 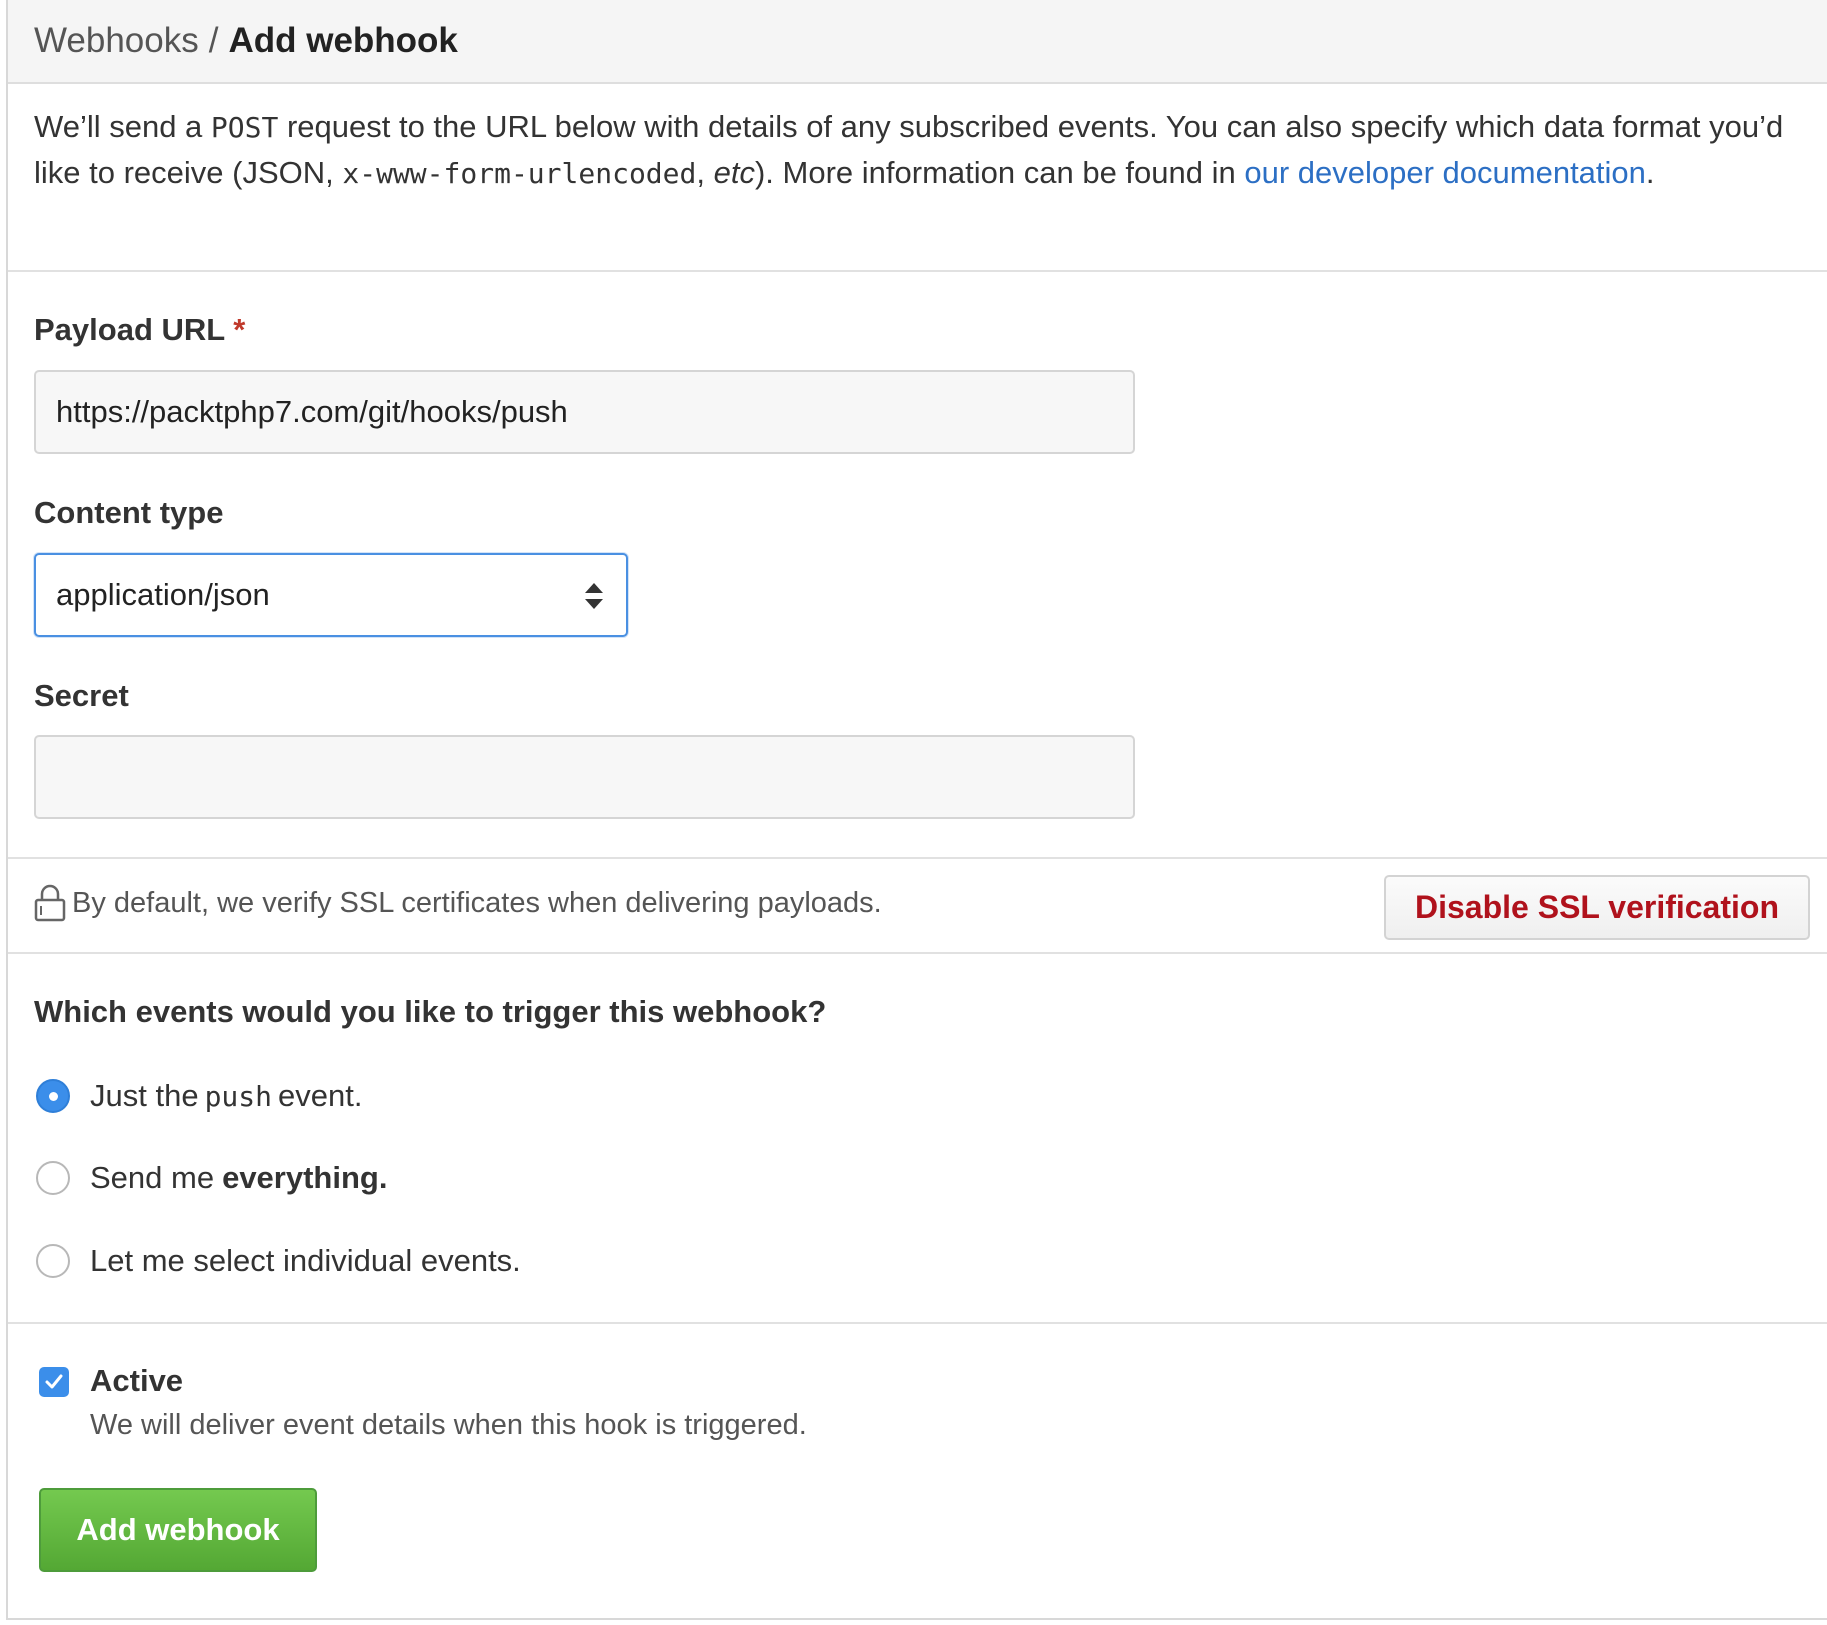 I want to click on intro-text-3: ,, so click(x=704, y=172).